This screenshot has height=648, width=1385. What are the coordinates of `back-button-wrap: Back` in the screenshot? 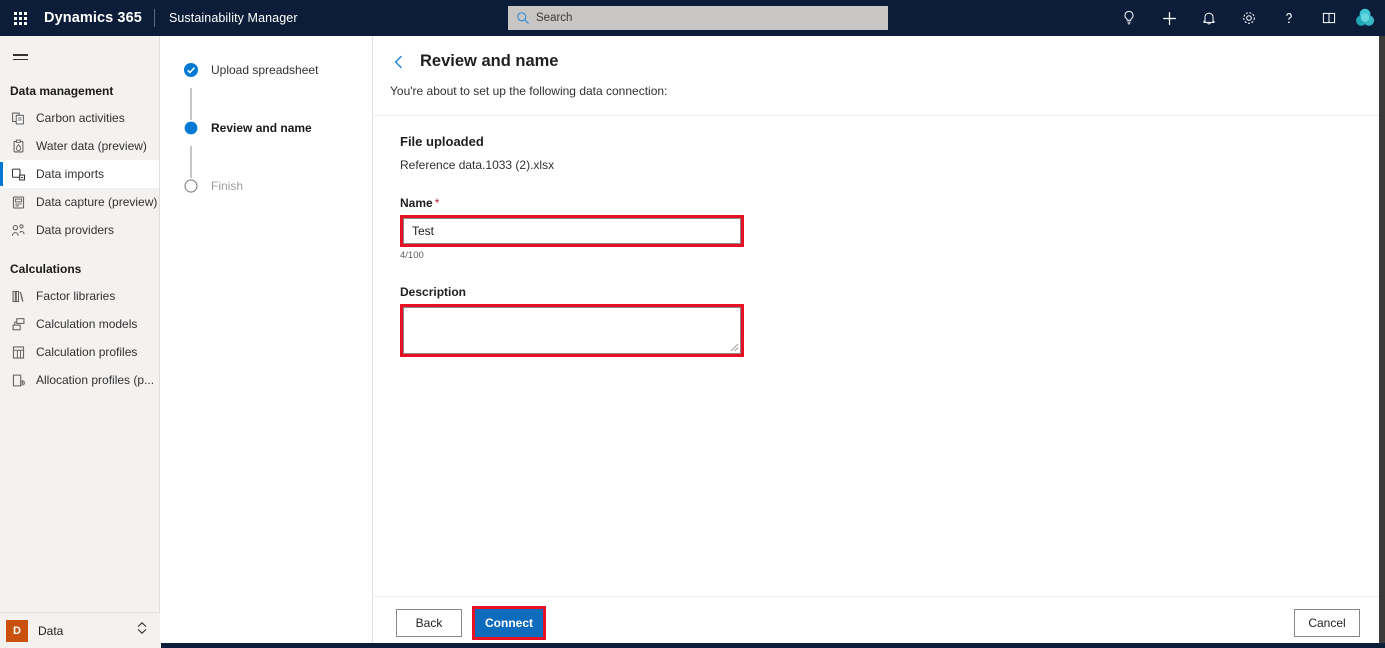 It's located at (429, 622).